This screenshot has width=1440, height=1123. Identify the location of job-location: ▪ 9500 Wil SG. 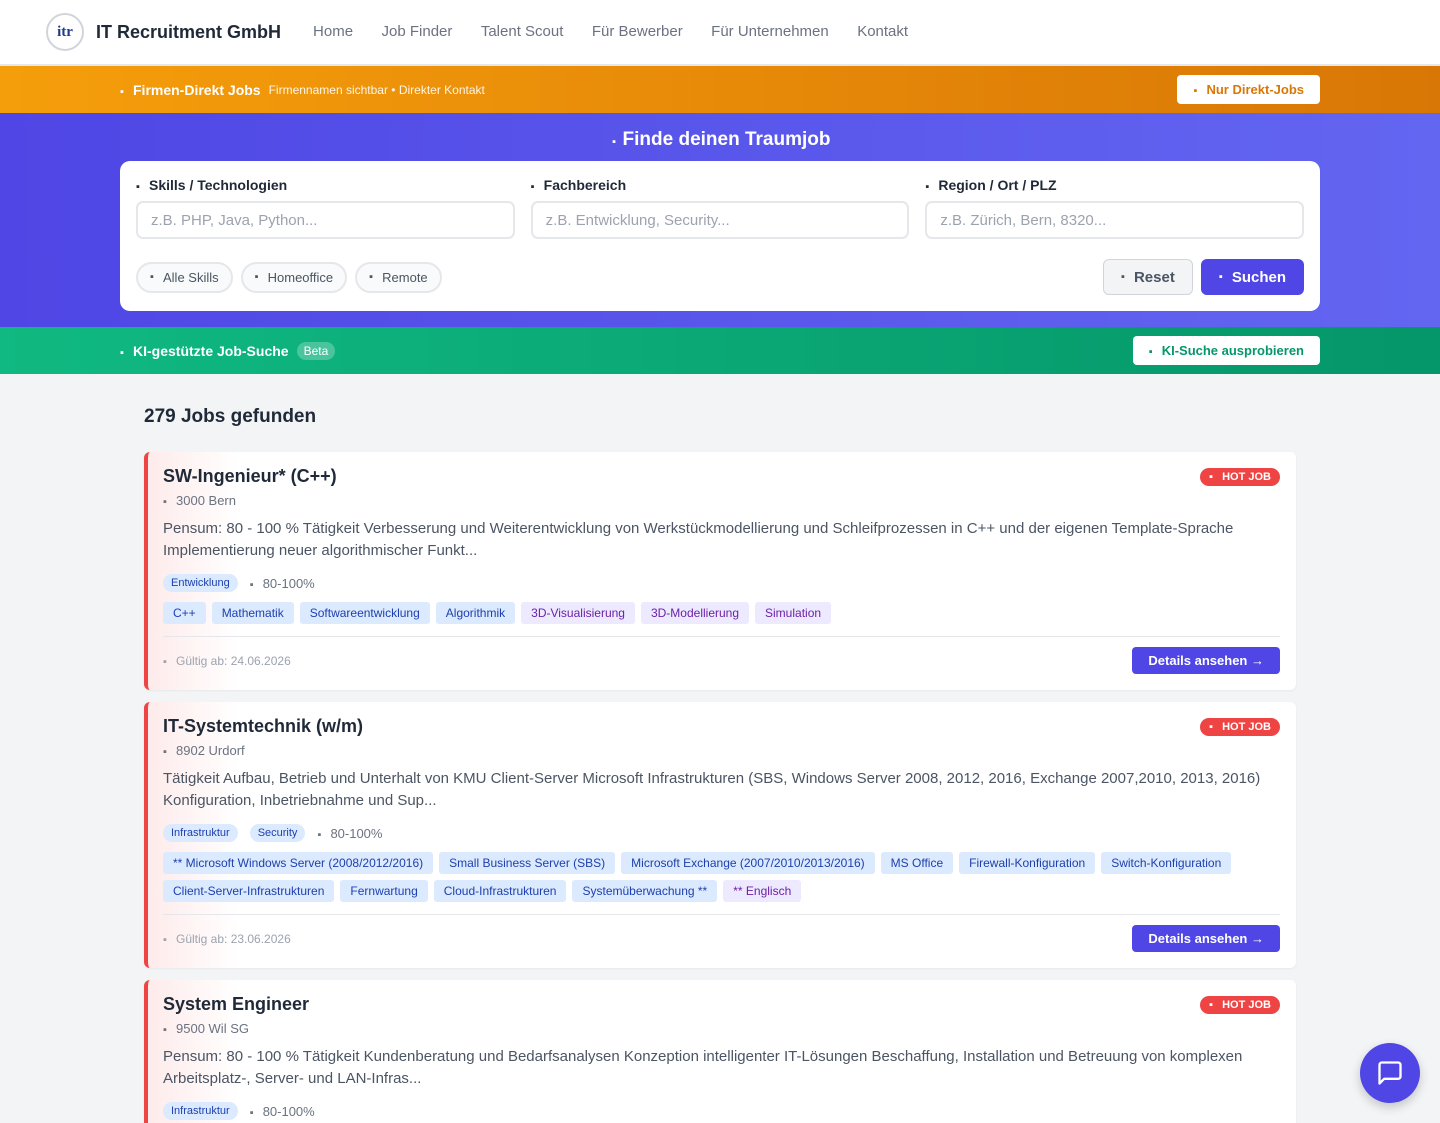
(206, 1028).